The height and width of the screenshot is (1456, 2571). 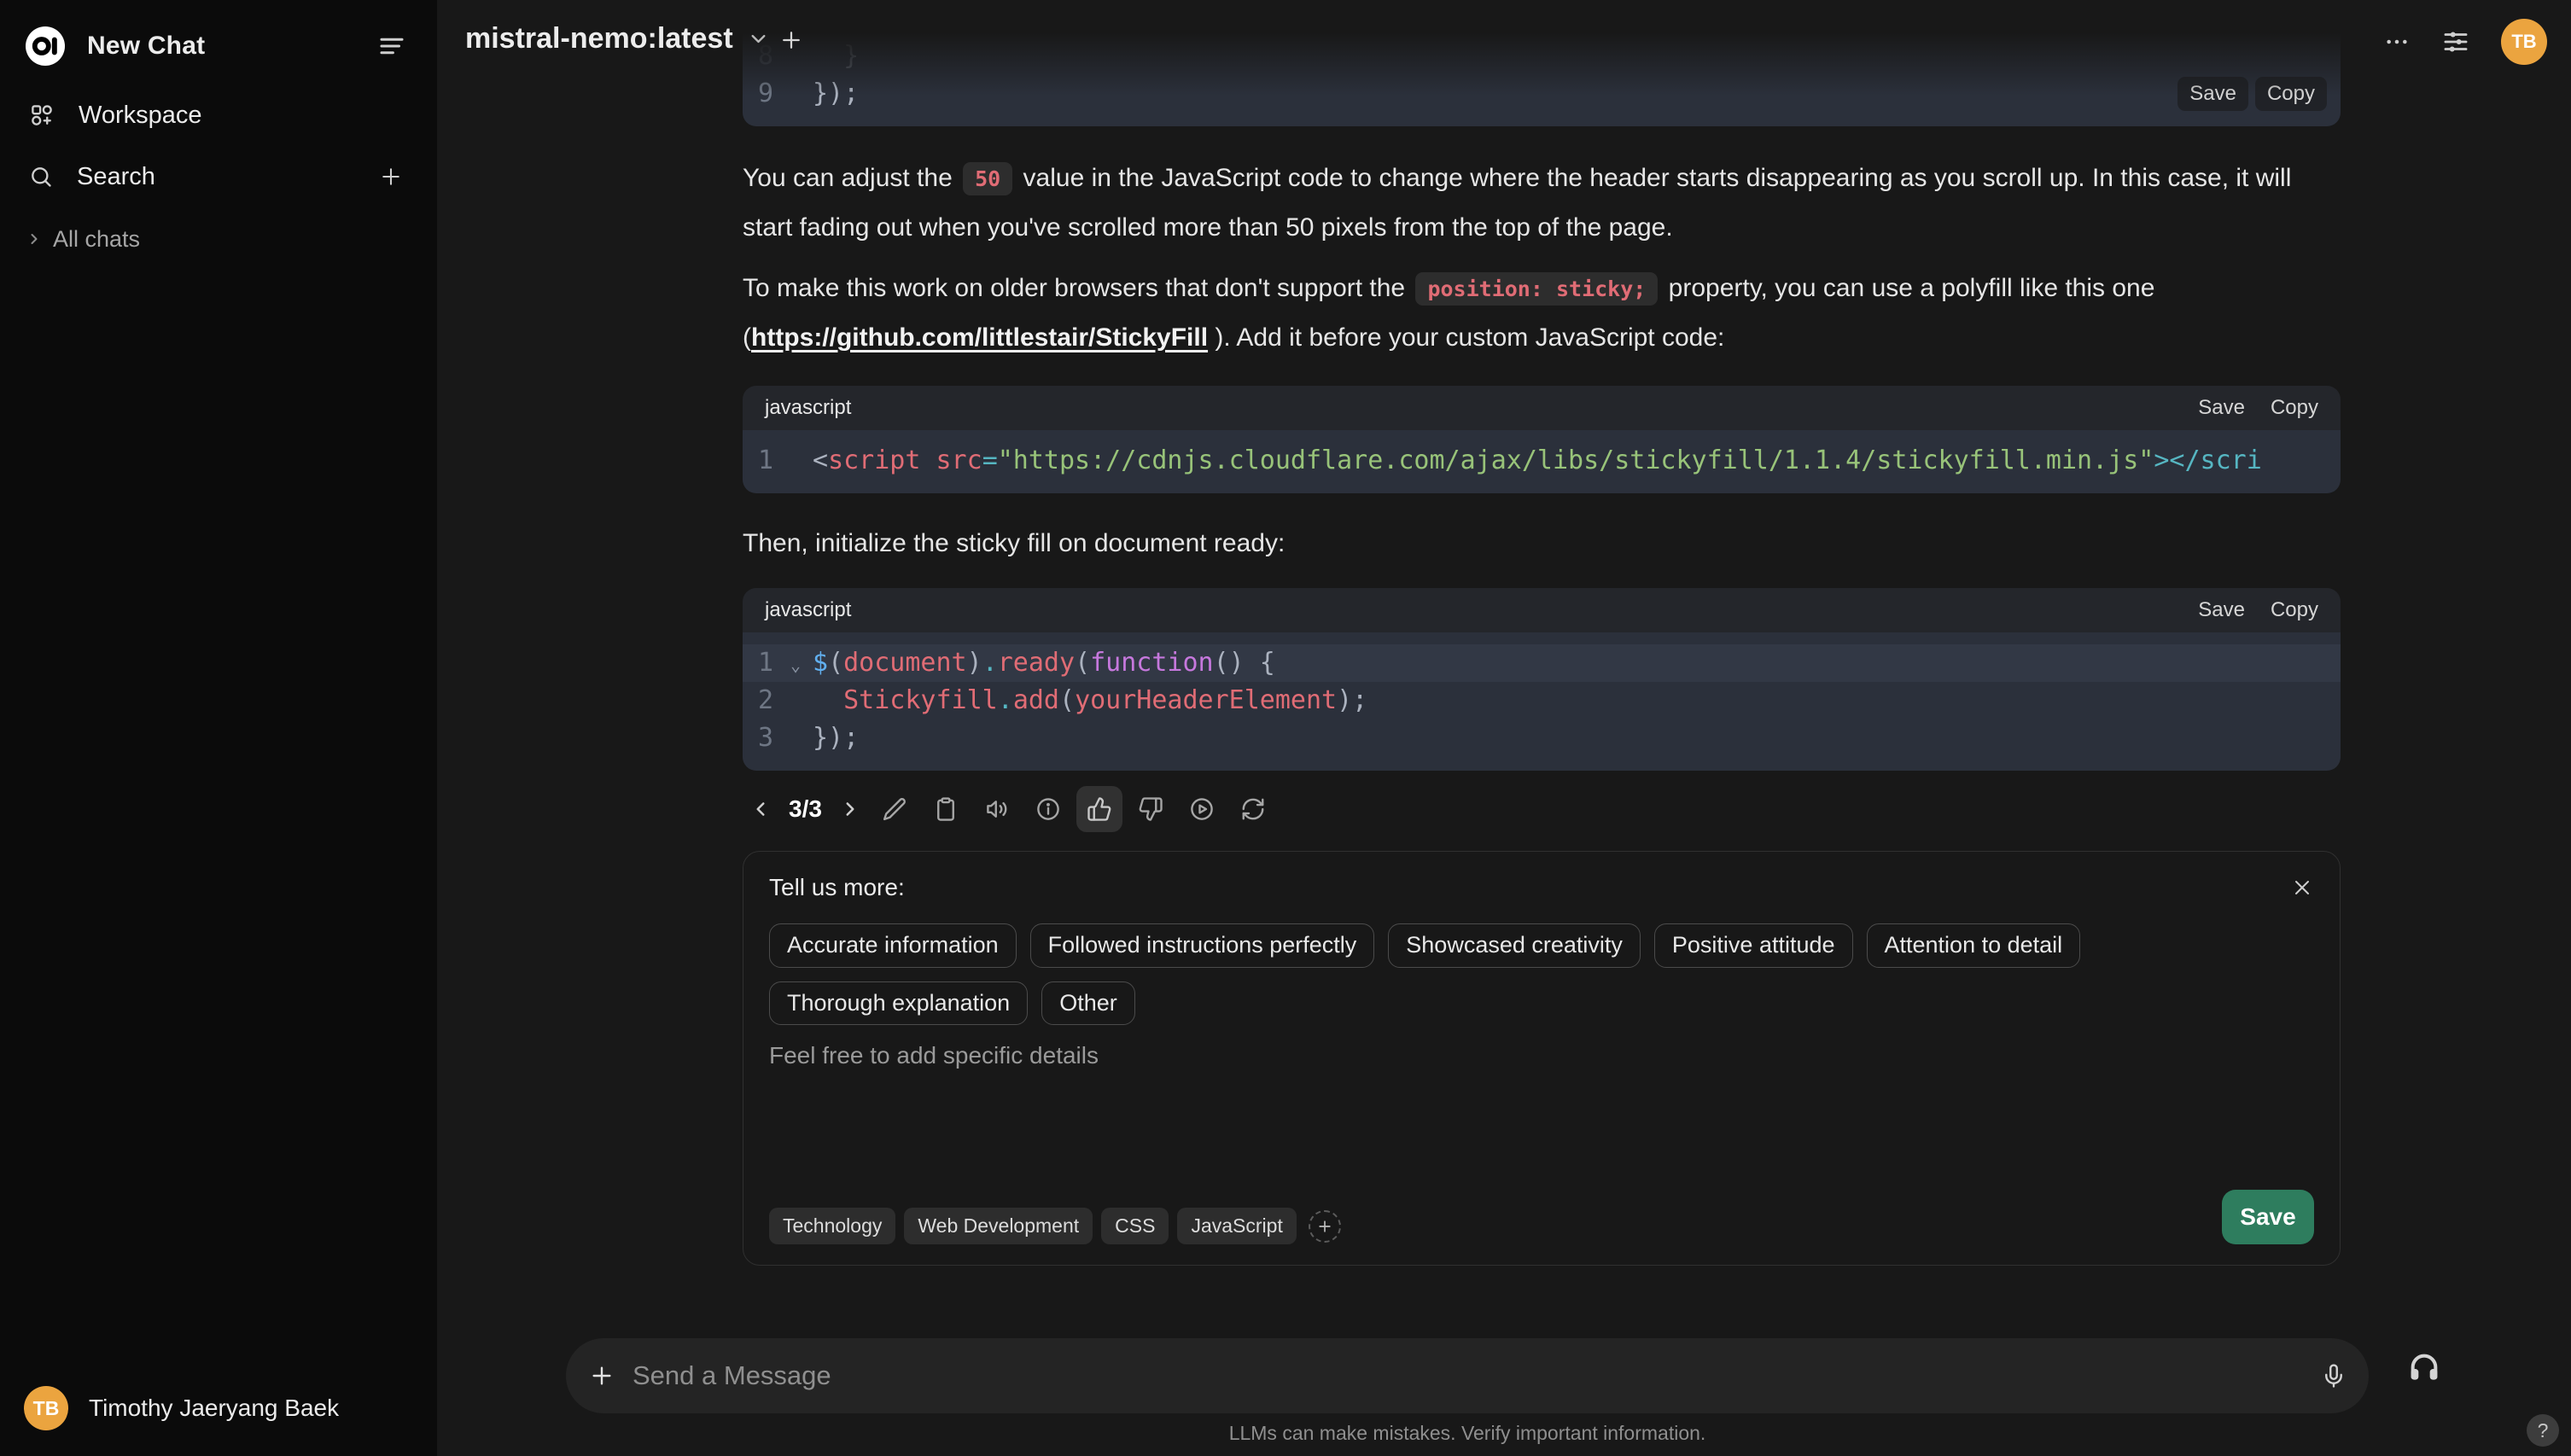 I want to click on sidebar-plus-button, so click(x=391, y=177).